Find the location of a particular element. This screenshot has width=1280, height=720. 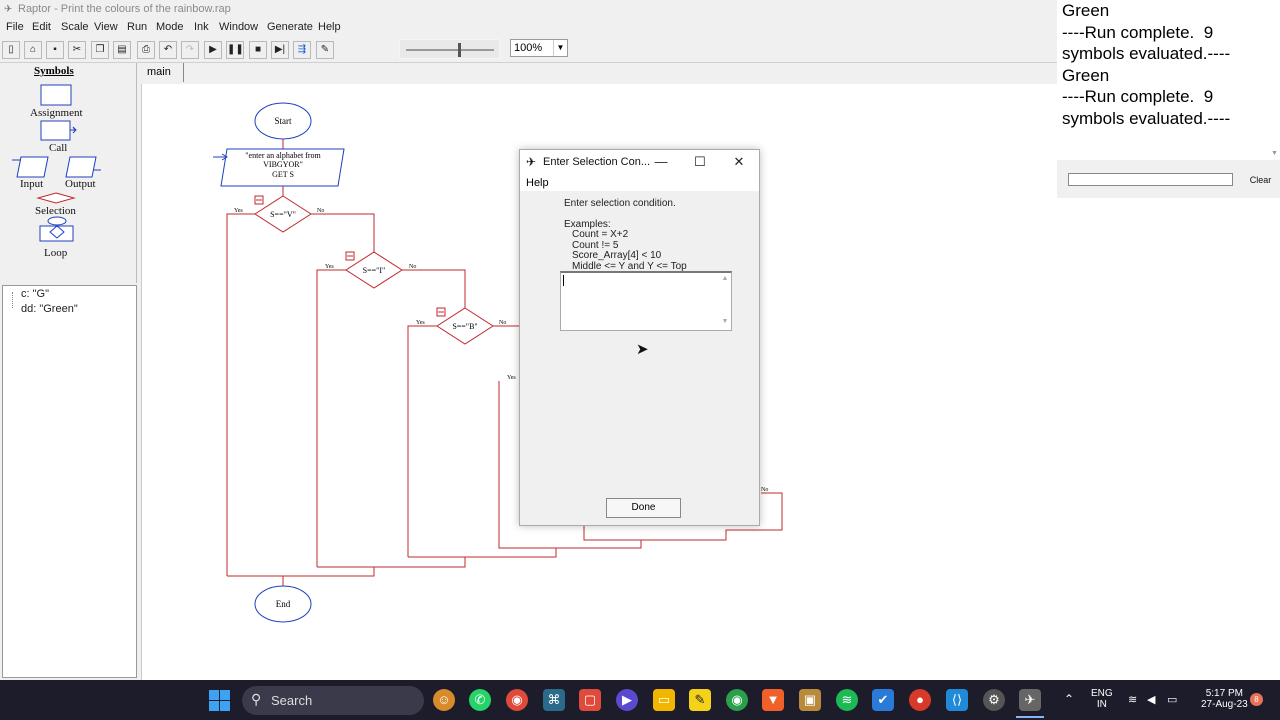

palette-loop: Loop is located at coordinates (55, 253).